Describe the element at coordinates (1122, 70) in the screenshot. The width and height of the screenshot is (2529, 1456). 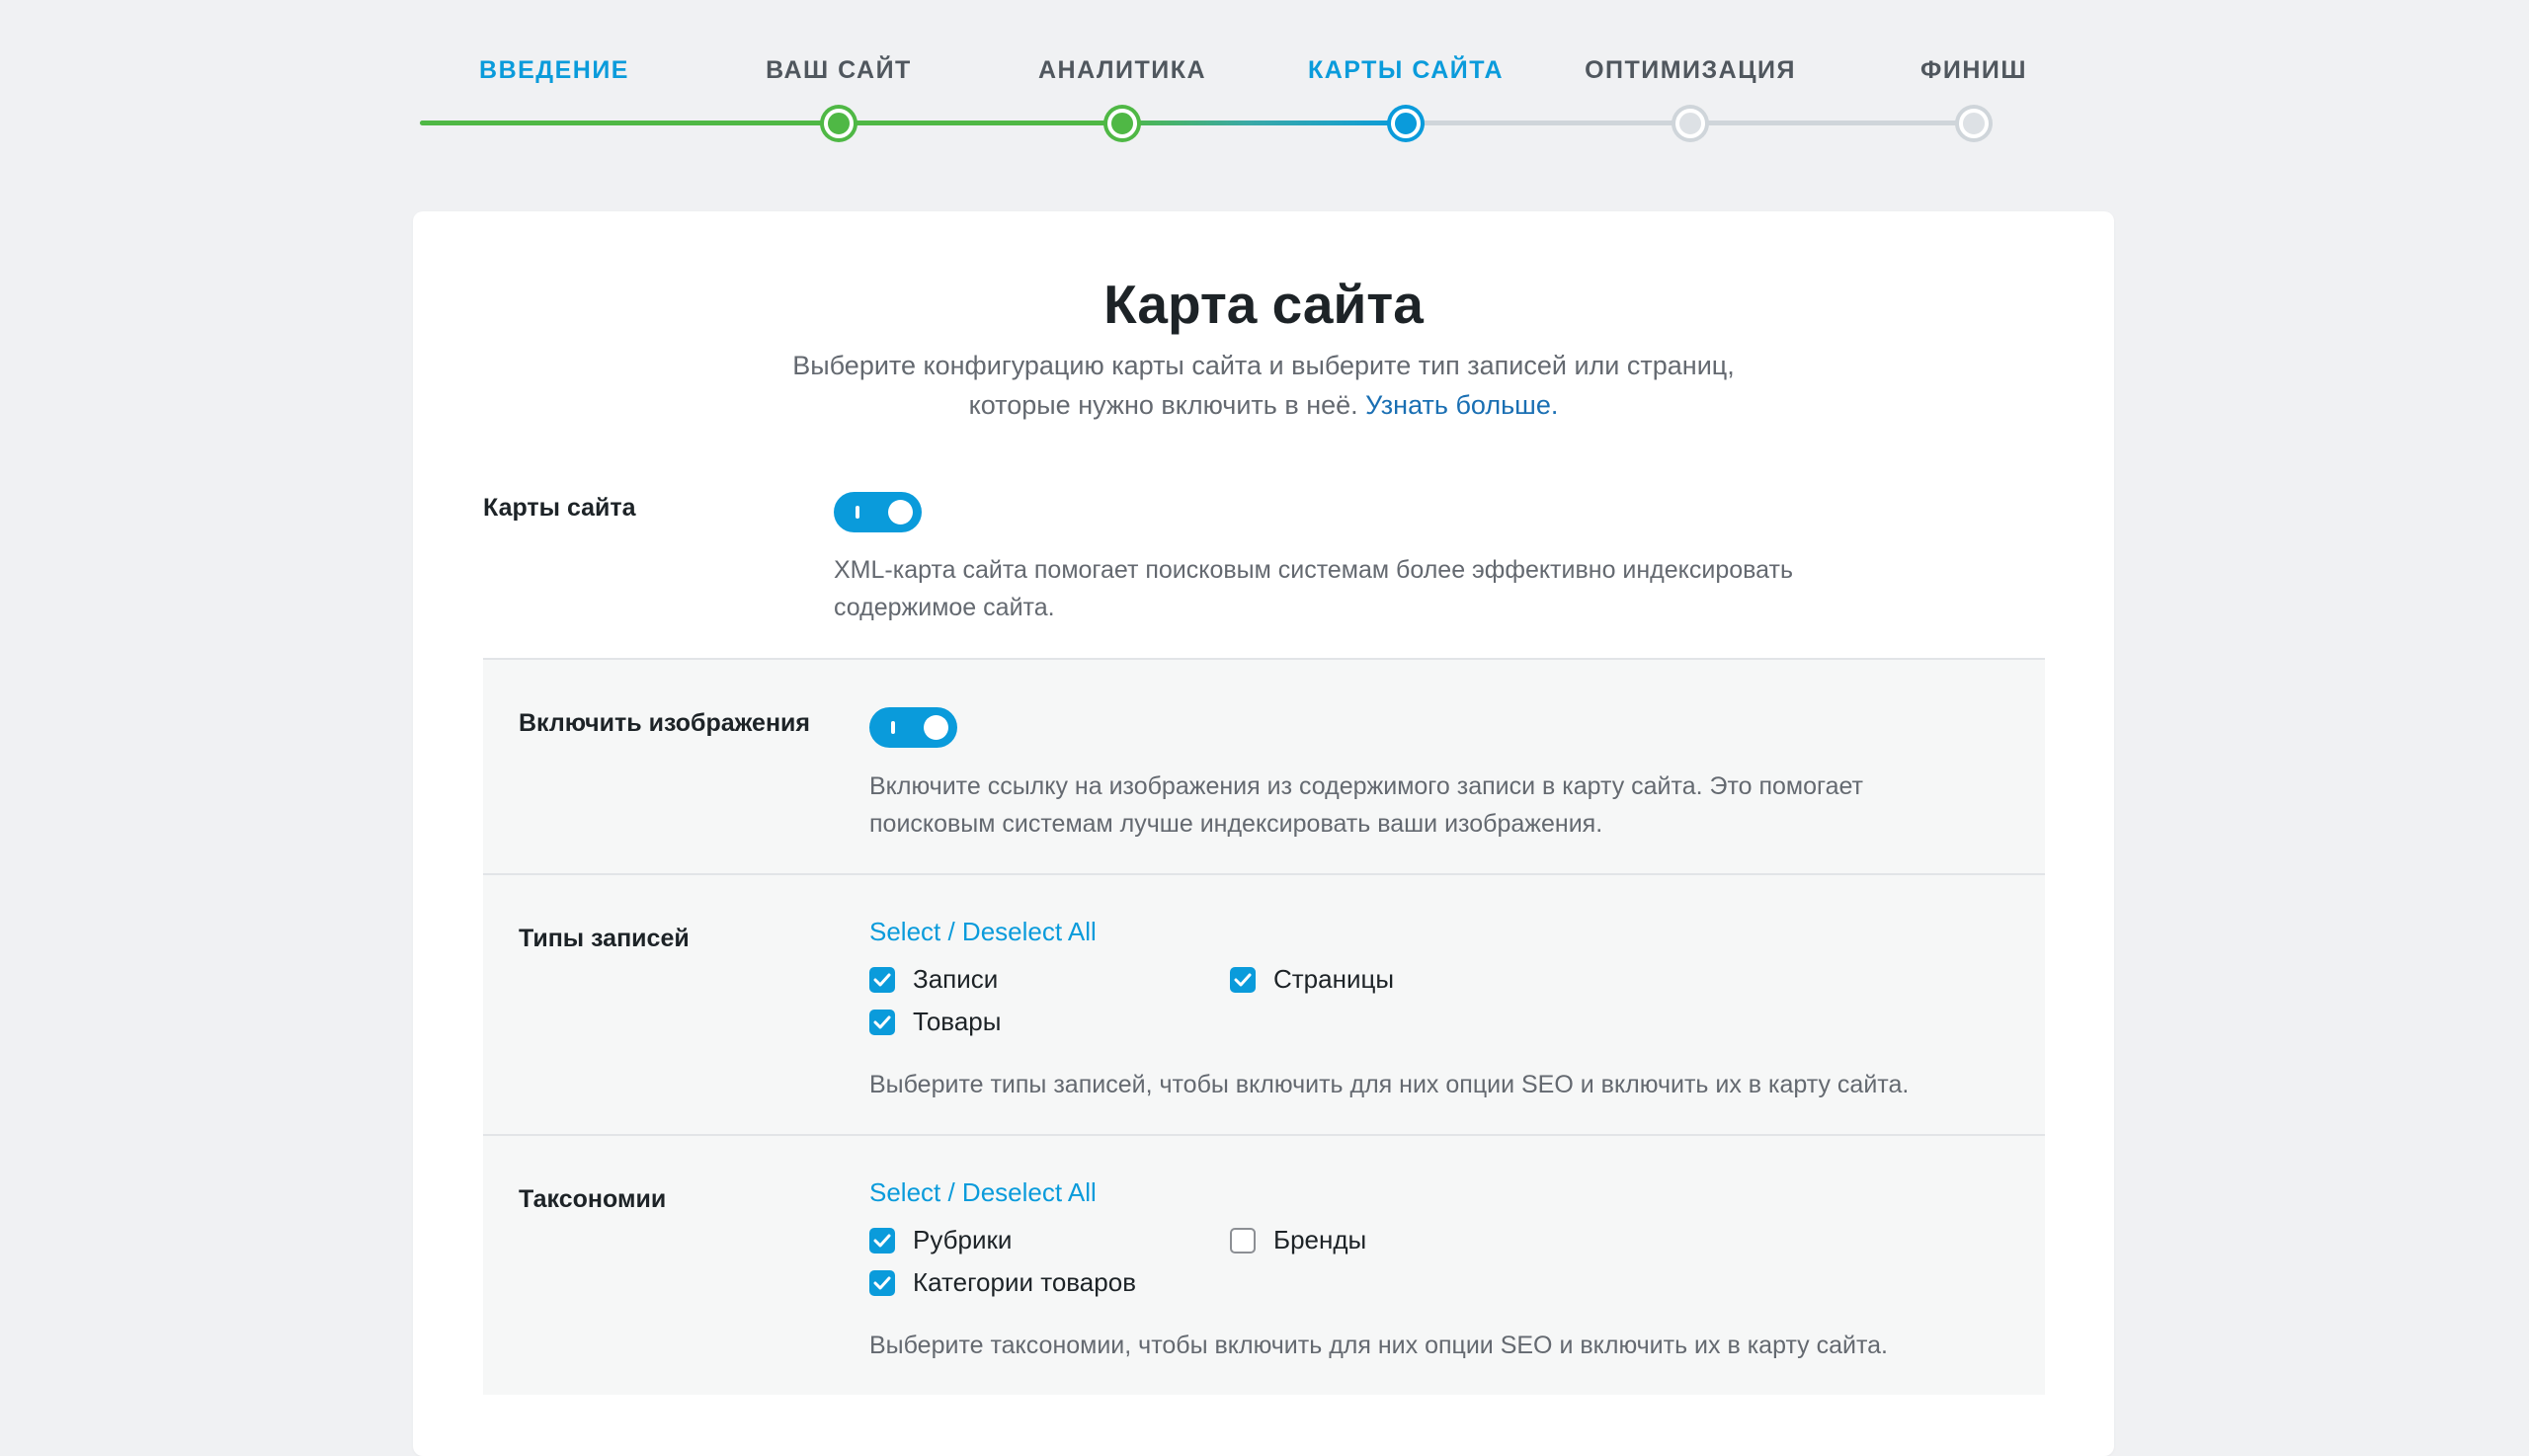
I see `step-analytics: АНАЛИТИКА` at that location.